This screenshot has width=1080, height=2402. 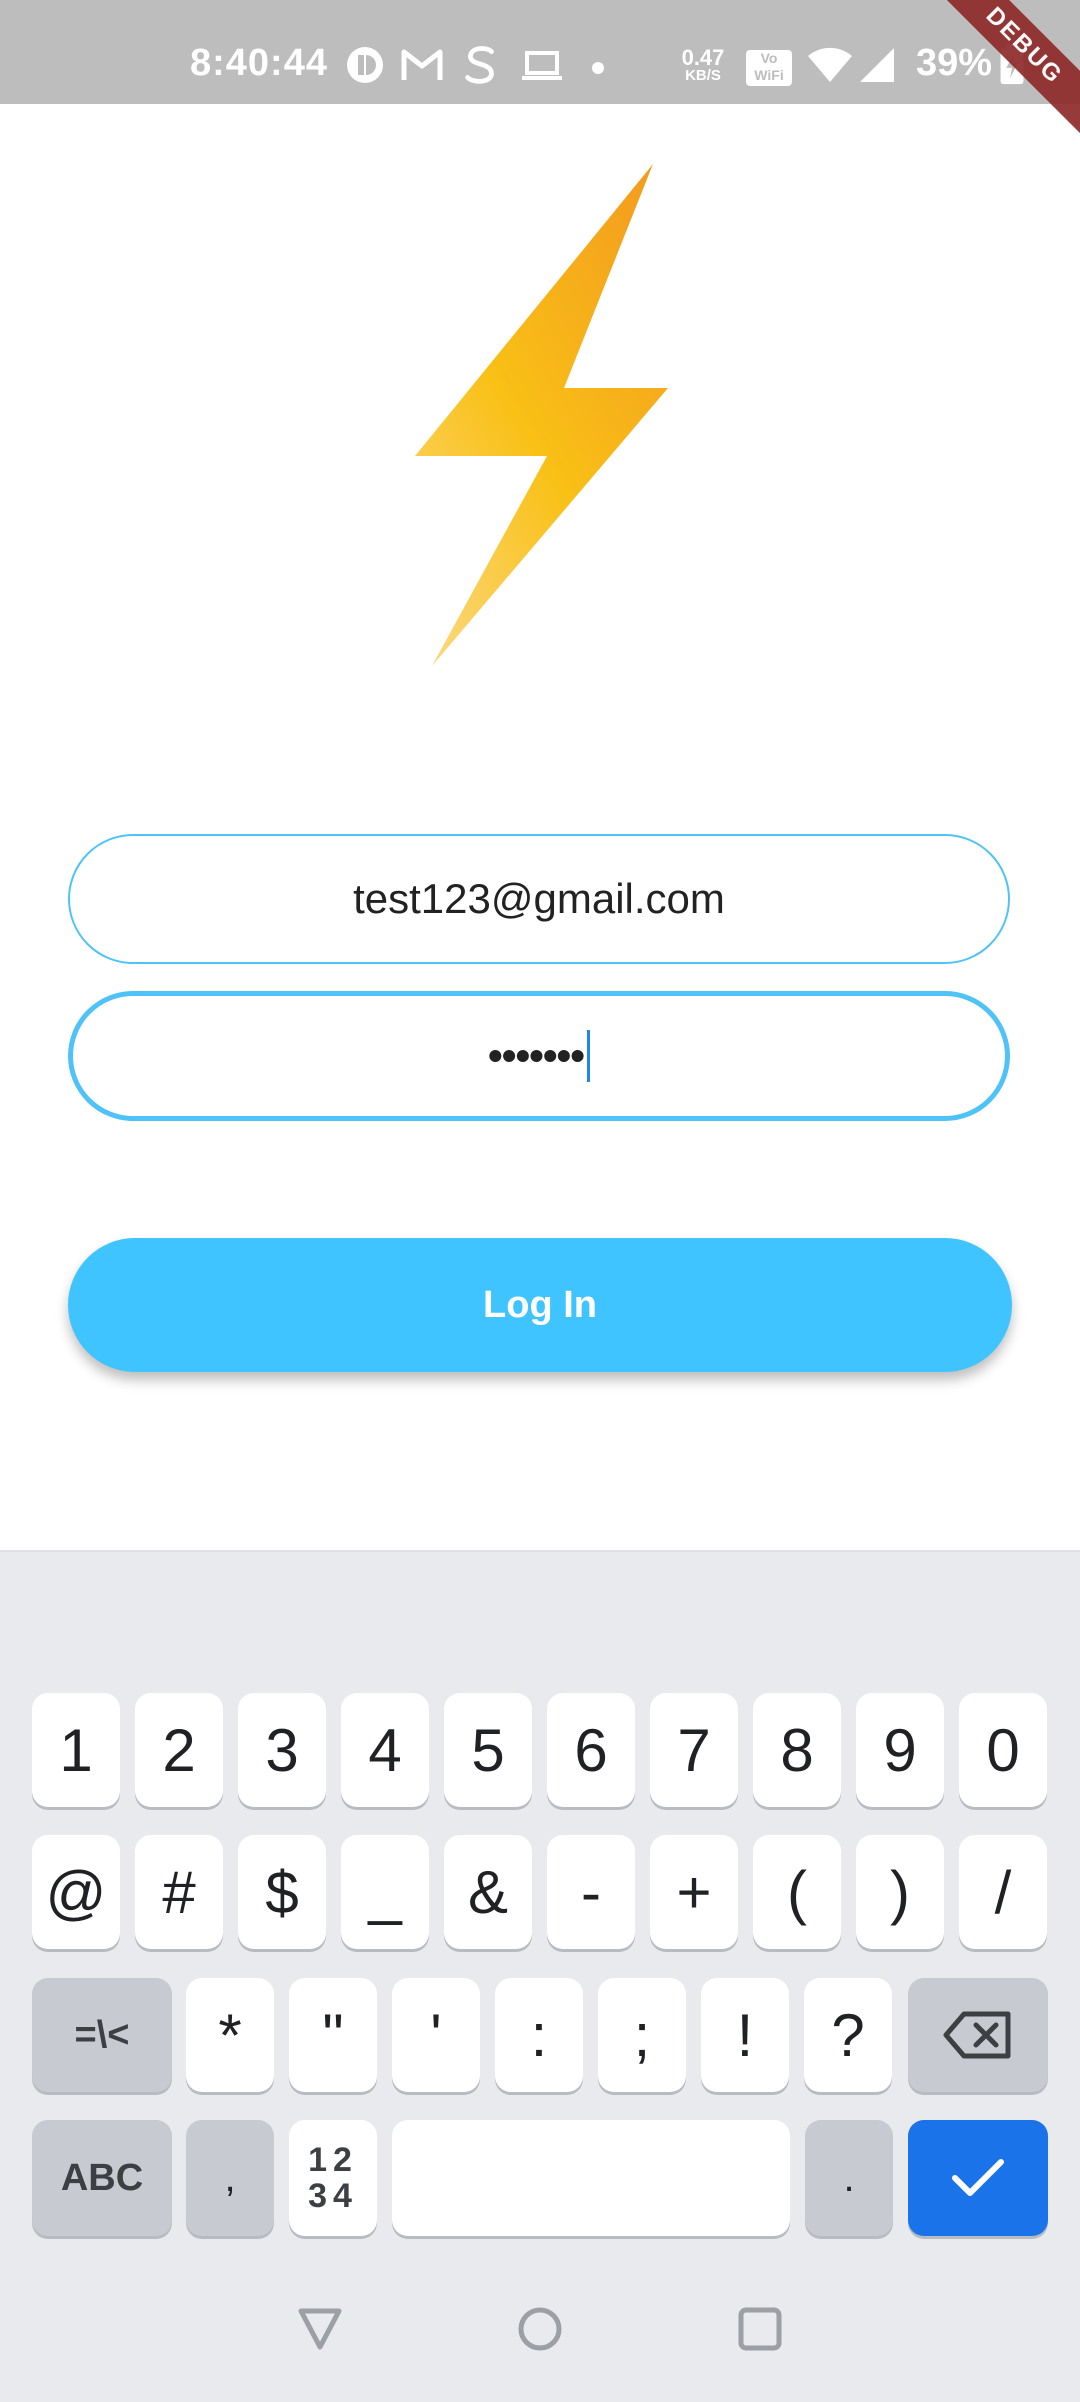 What do you see at coordinates (333, 2160) in the screenshot?
I see `numpad-top-text: 12` at bounding box center [333, 2160].